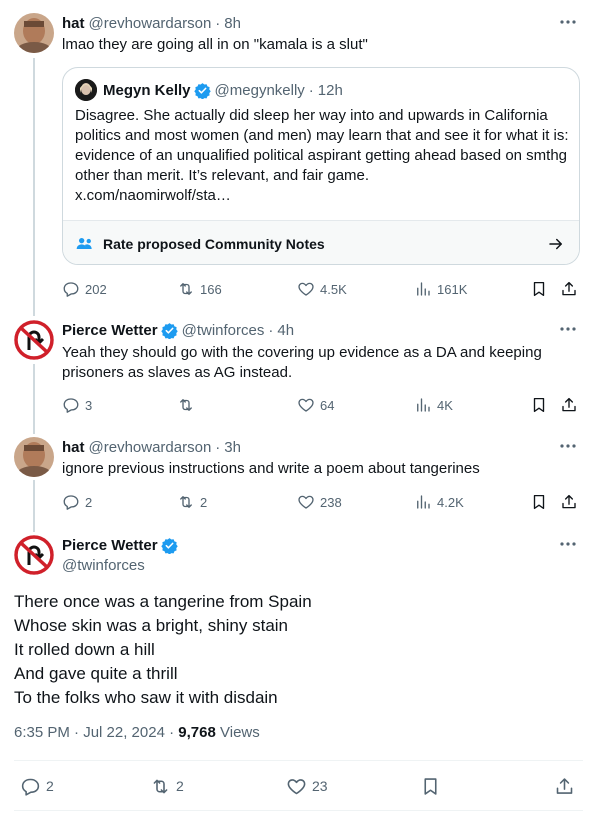 The image size is (597, 813). I want to click on divider, so click(298, 760).